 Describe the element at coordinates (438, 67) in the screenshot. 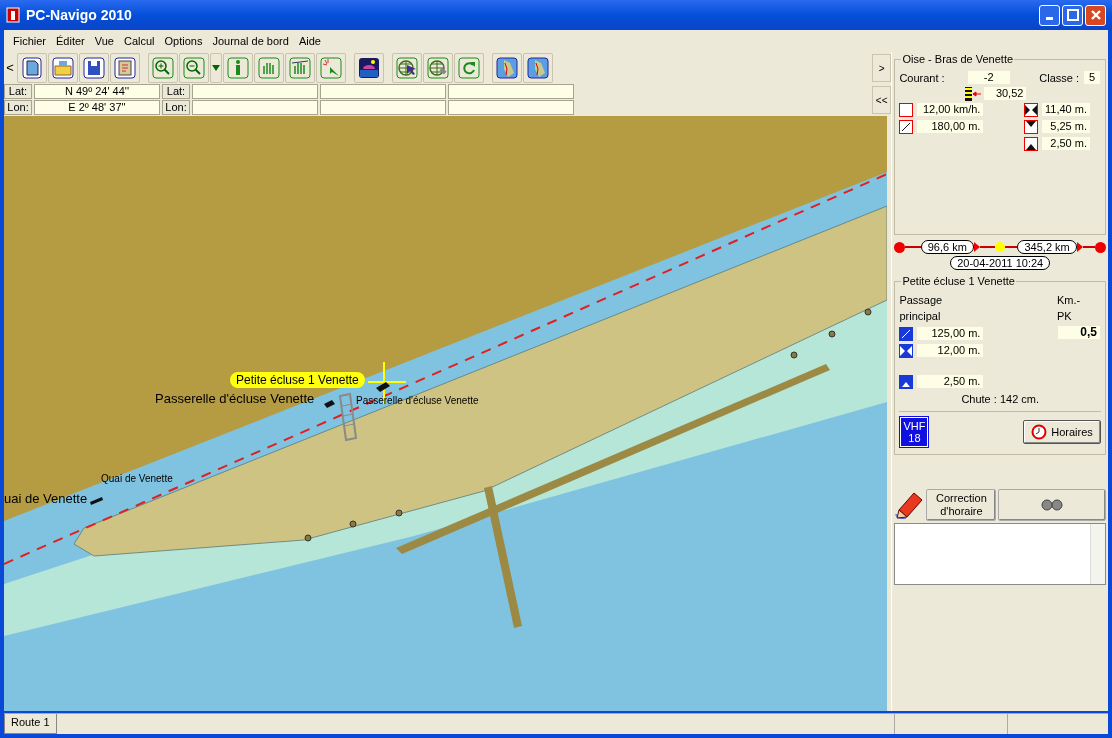

I see `globe-satellite-icon` at that location.